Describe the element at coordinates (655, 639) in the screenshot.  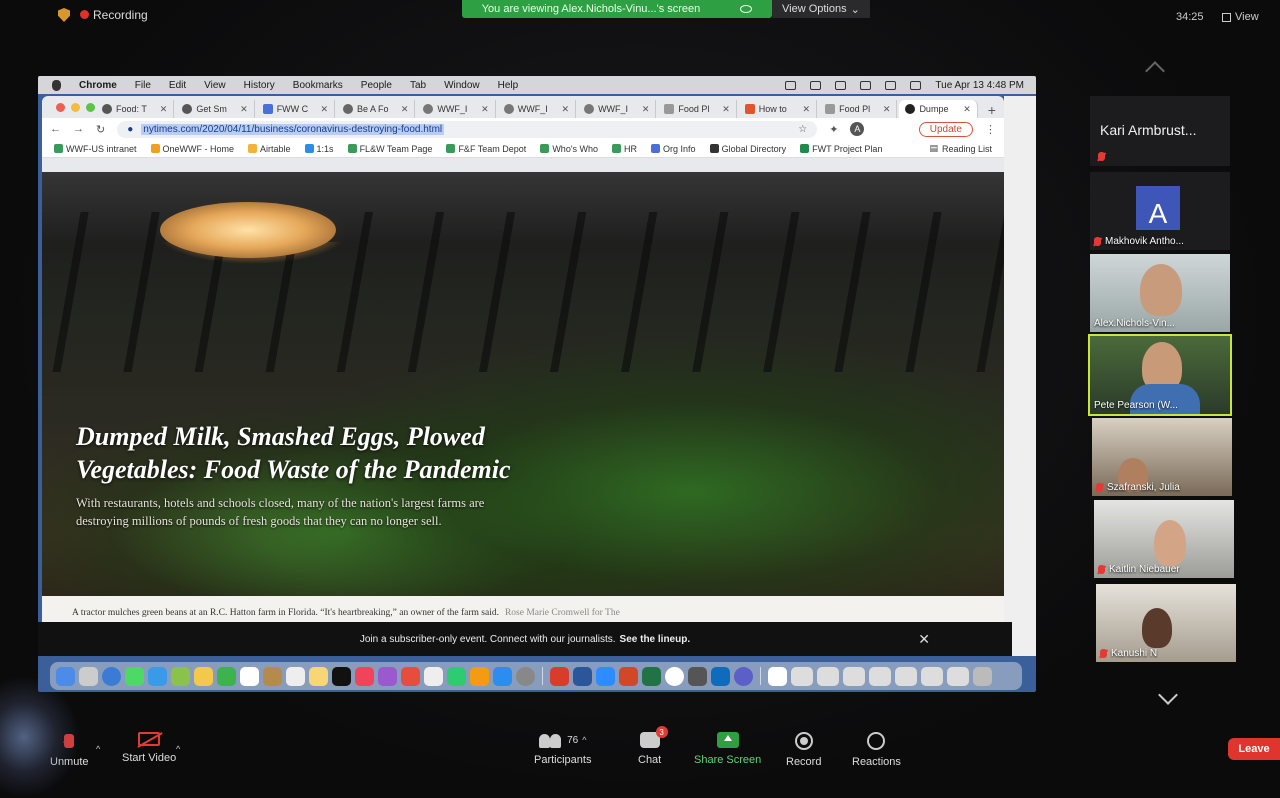
I see `see-lineup-link: See the lineup.` at that location.